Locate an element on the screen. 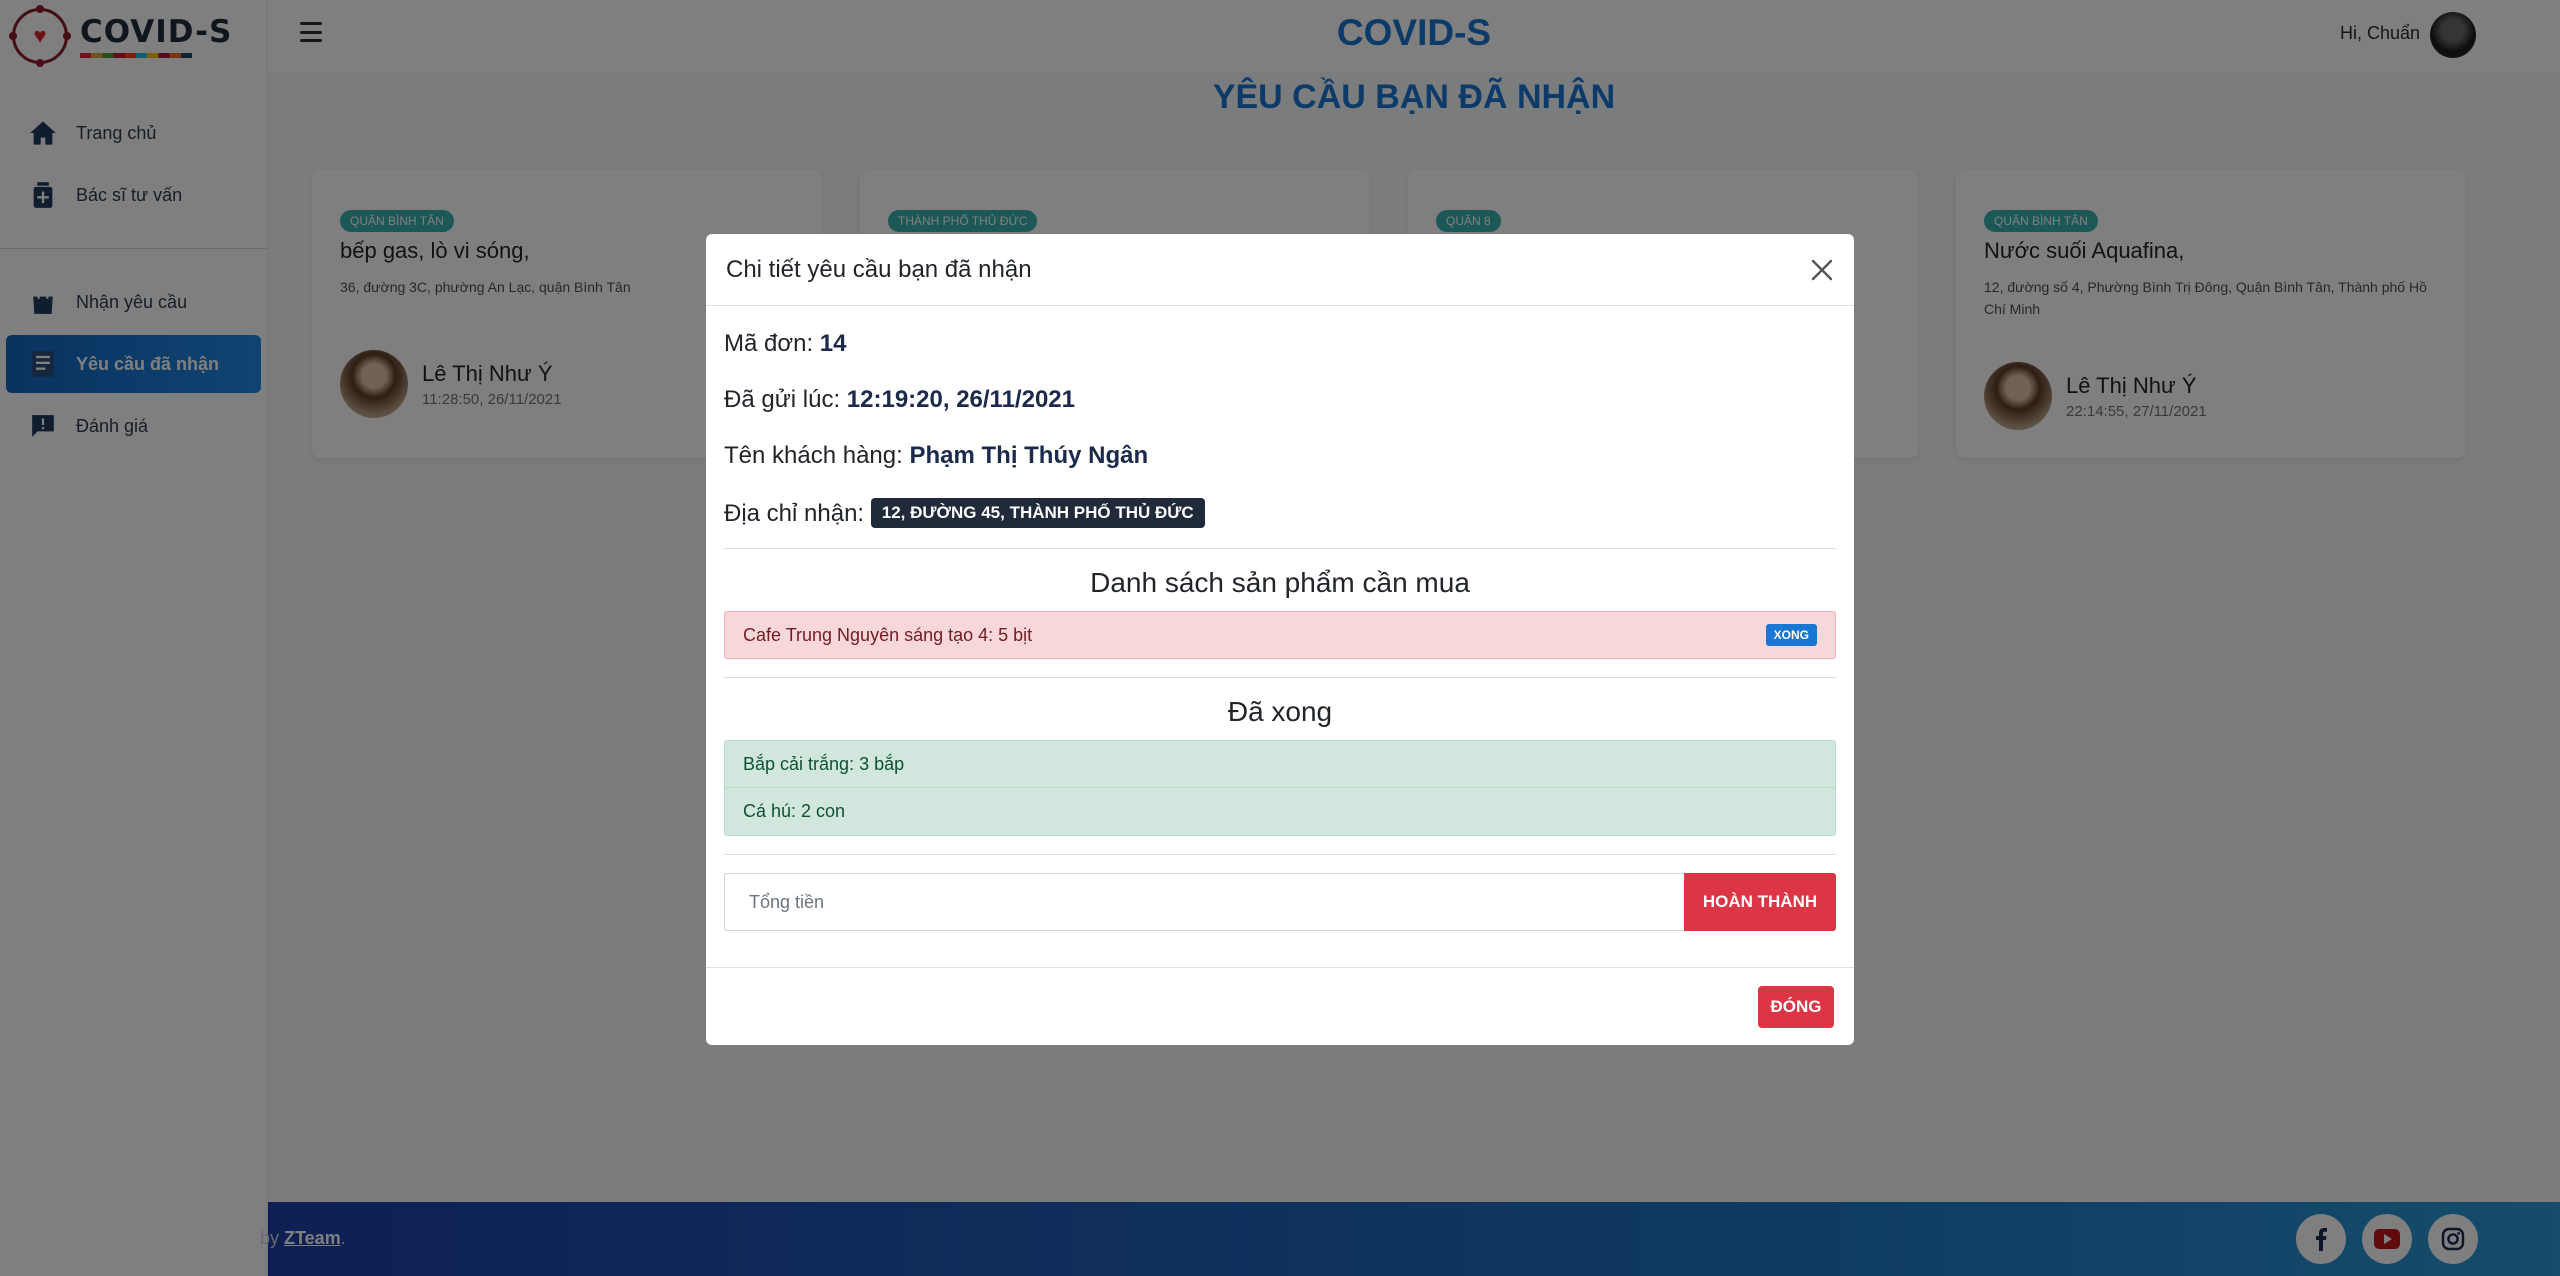 This screenshot has width=2560, height=1276. complete-button: HOÀN THÀNH is located at coordinates (1760, 902).